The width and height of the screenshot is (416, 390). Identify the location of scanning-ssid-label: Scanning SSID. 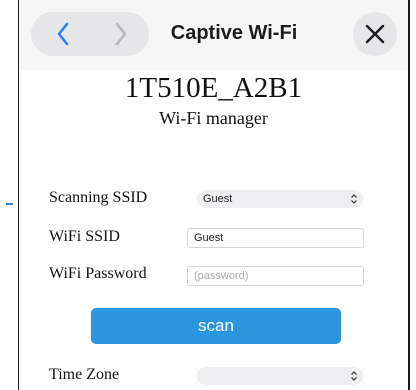
(98, 197).